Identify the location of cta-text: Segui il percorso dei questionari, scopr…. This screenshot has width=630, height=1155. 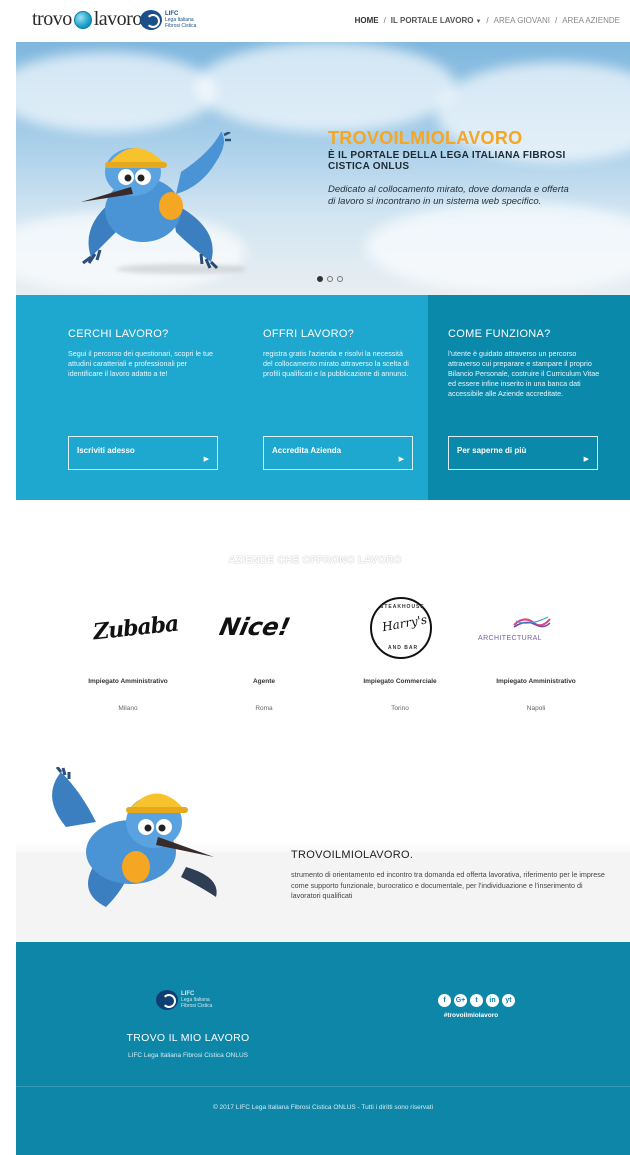
(141, 363).